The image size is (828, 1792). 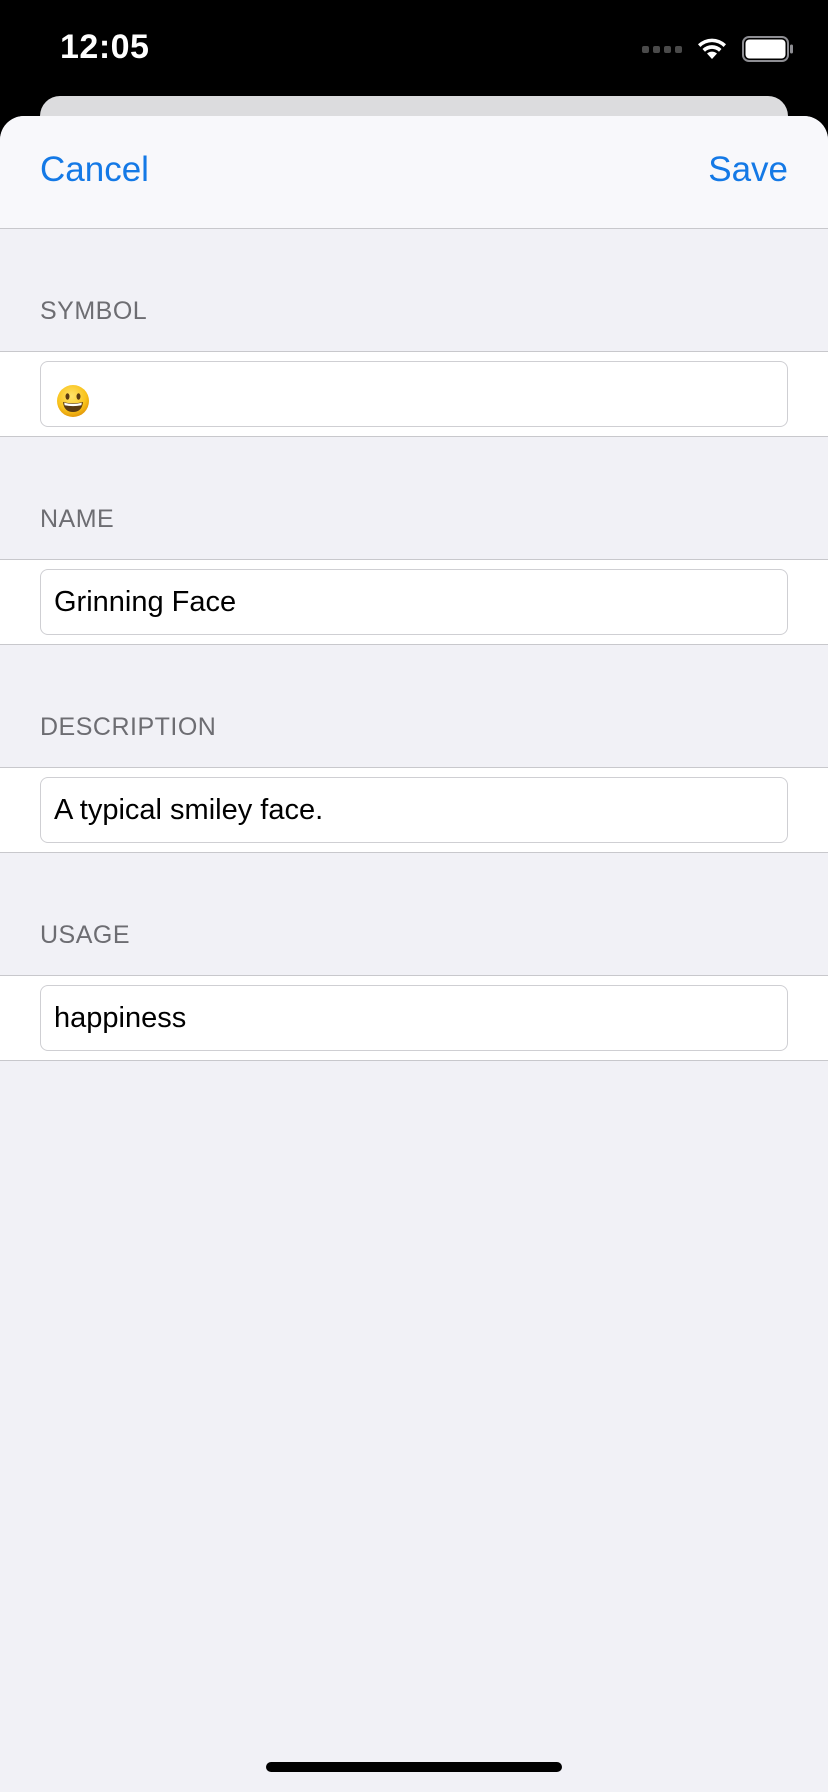 I want to click on description-field: A typical smiley face., so click(x=414, y=810).